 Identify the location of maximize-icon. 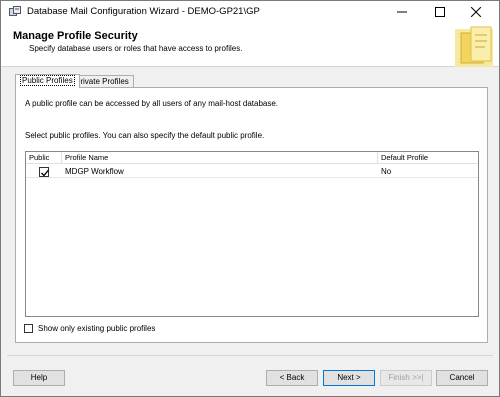
(440, 12).